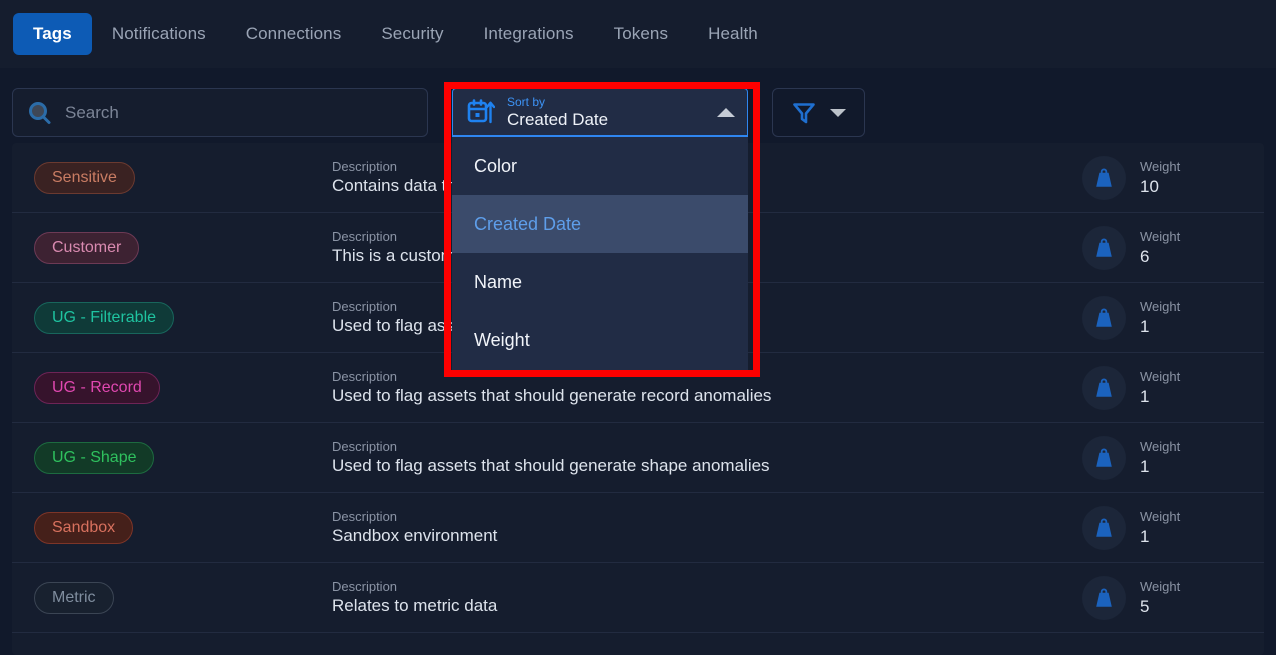 The height and width of the screenshot is (655, 1276). What do you see at coordinates (84, 177) in the screenshot?
I see `tag-pill: Sensitive` at bounding box center [84, 177].